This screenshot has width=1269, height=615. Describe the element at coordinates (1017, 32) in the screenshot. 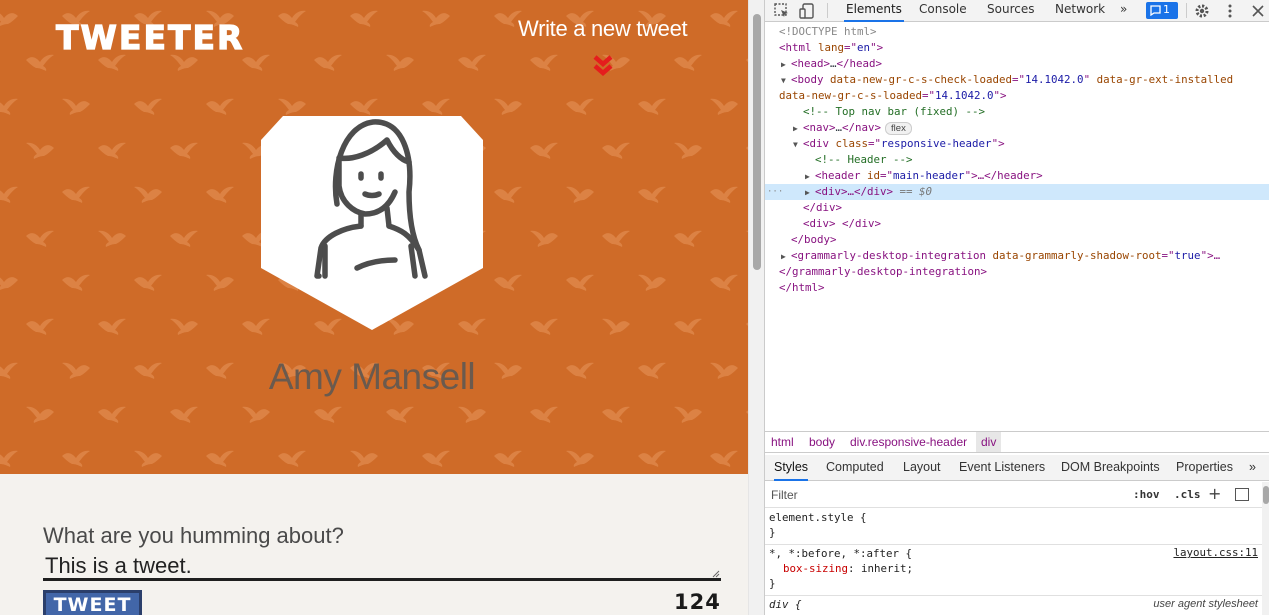

I see `dom-doctype: <!DOCTYPE html>` at that location.